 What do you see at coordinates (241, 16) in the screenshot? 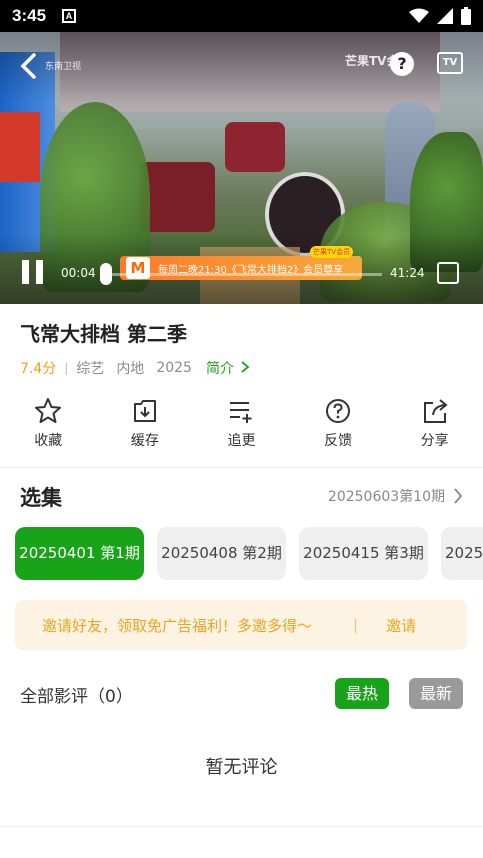
I see `status-bar: 3:45 A` at bounding box center [241, 16].